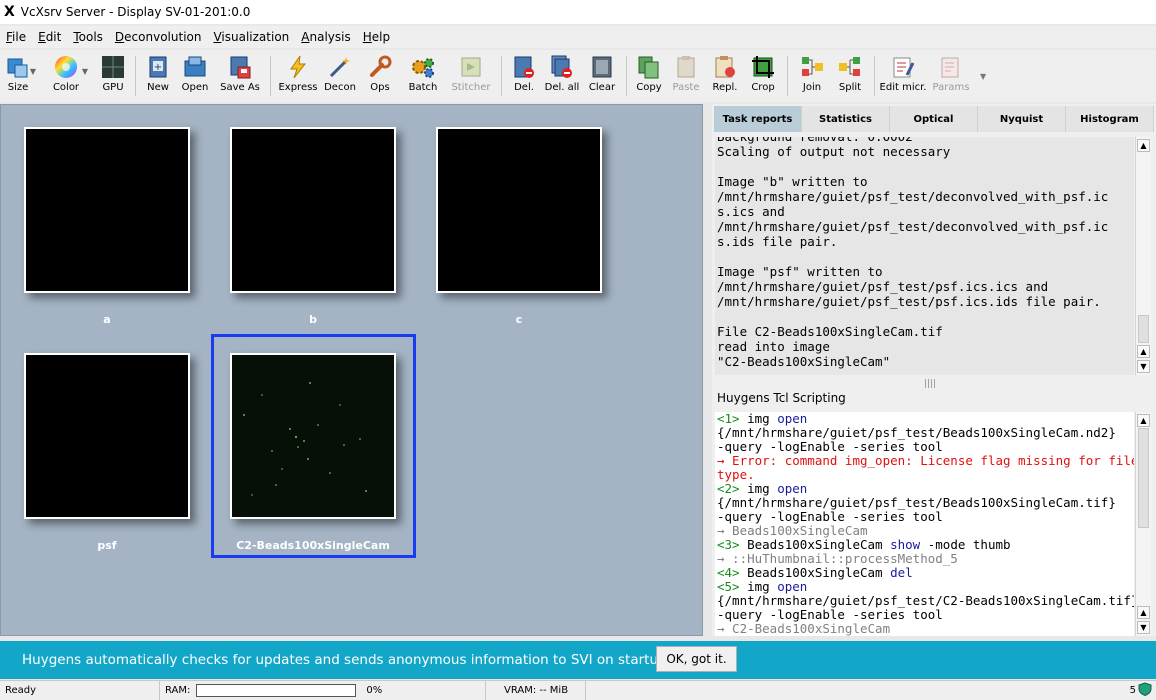 The height and width of the screenshot is (700, 1156). What do you see at coordinates (696, 659) in the screenshot?
I see `ok-got-it-button: OK, got it.` at bounding box center [696, 659].